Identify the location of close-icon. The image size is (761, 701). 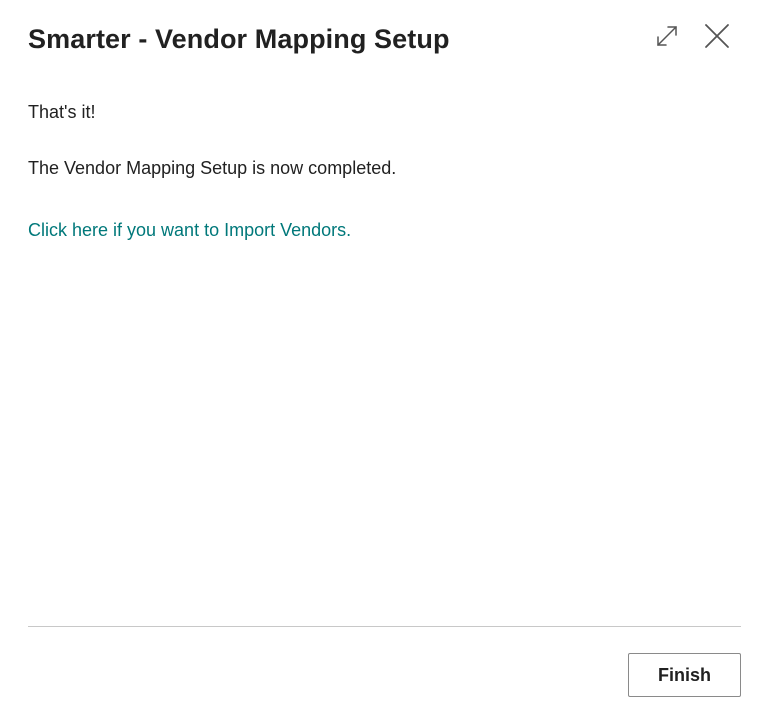
(717, 36).